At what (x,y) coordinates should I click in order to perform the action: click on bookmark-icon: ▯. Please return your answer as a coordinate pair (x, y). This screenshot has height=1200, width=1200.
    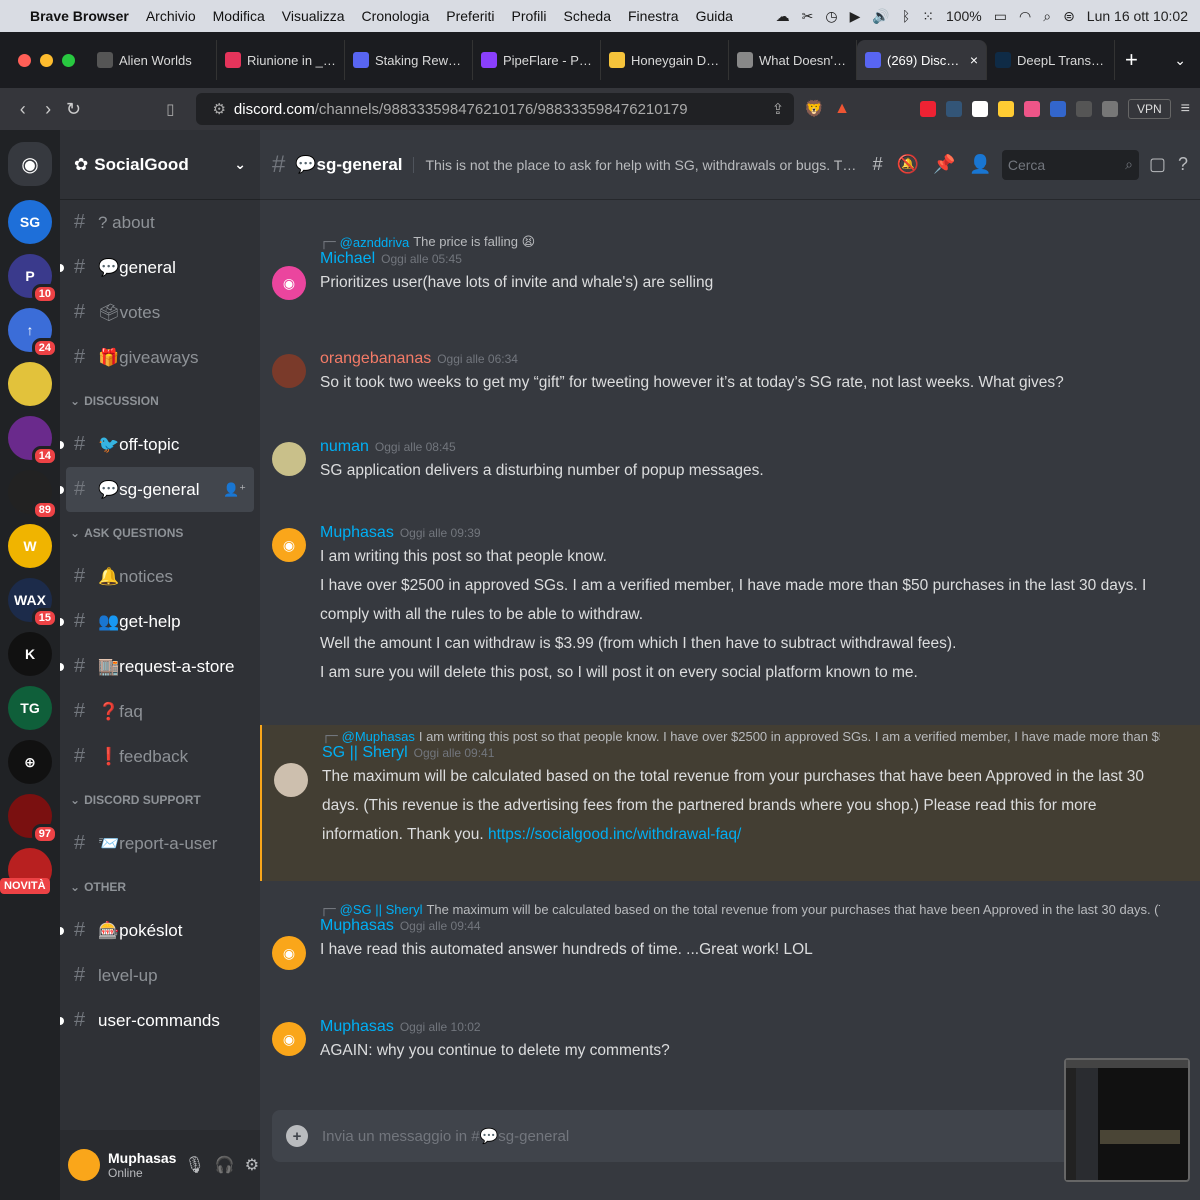
    Looking at the image, I should click on (170, 109).